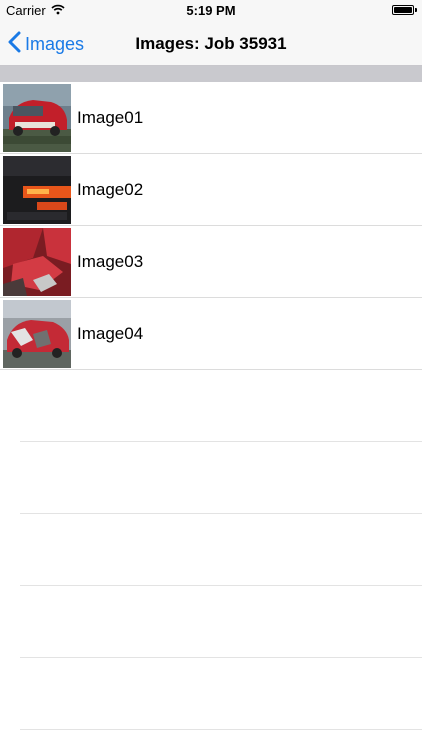  Describe the element at coordinates (211, 334) in the screenshot. I see `list-item: Image04` at that location.